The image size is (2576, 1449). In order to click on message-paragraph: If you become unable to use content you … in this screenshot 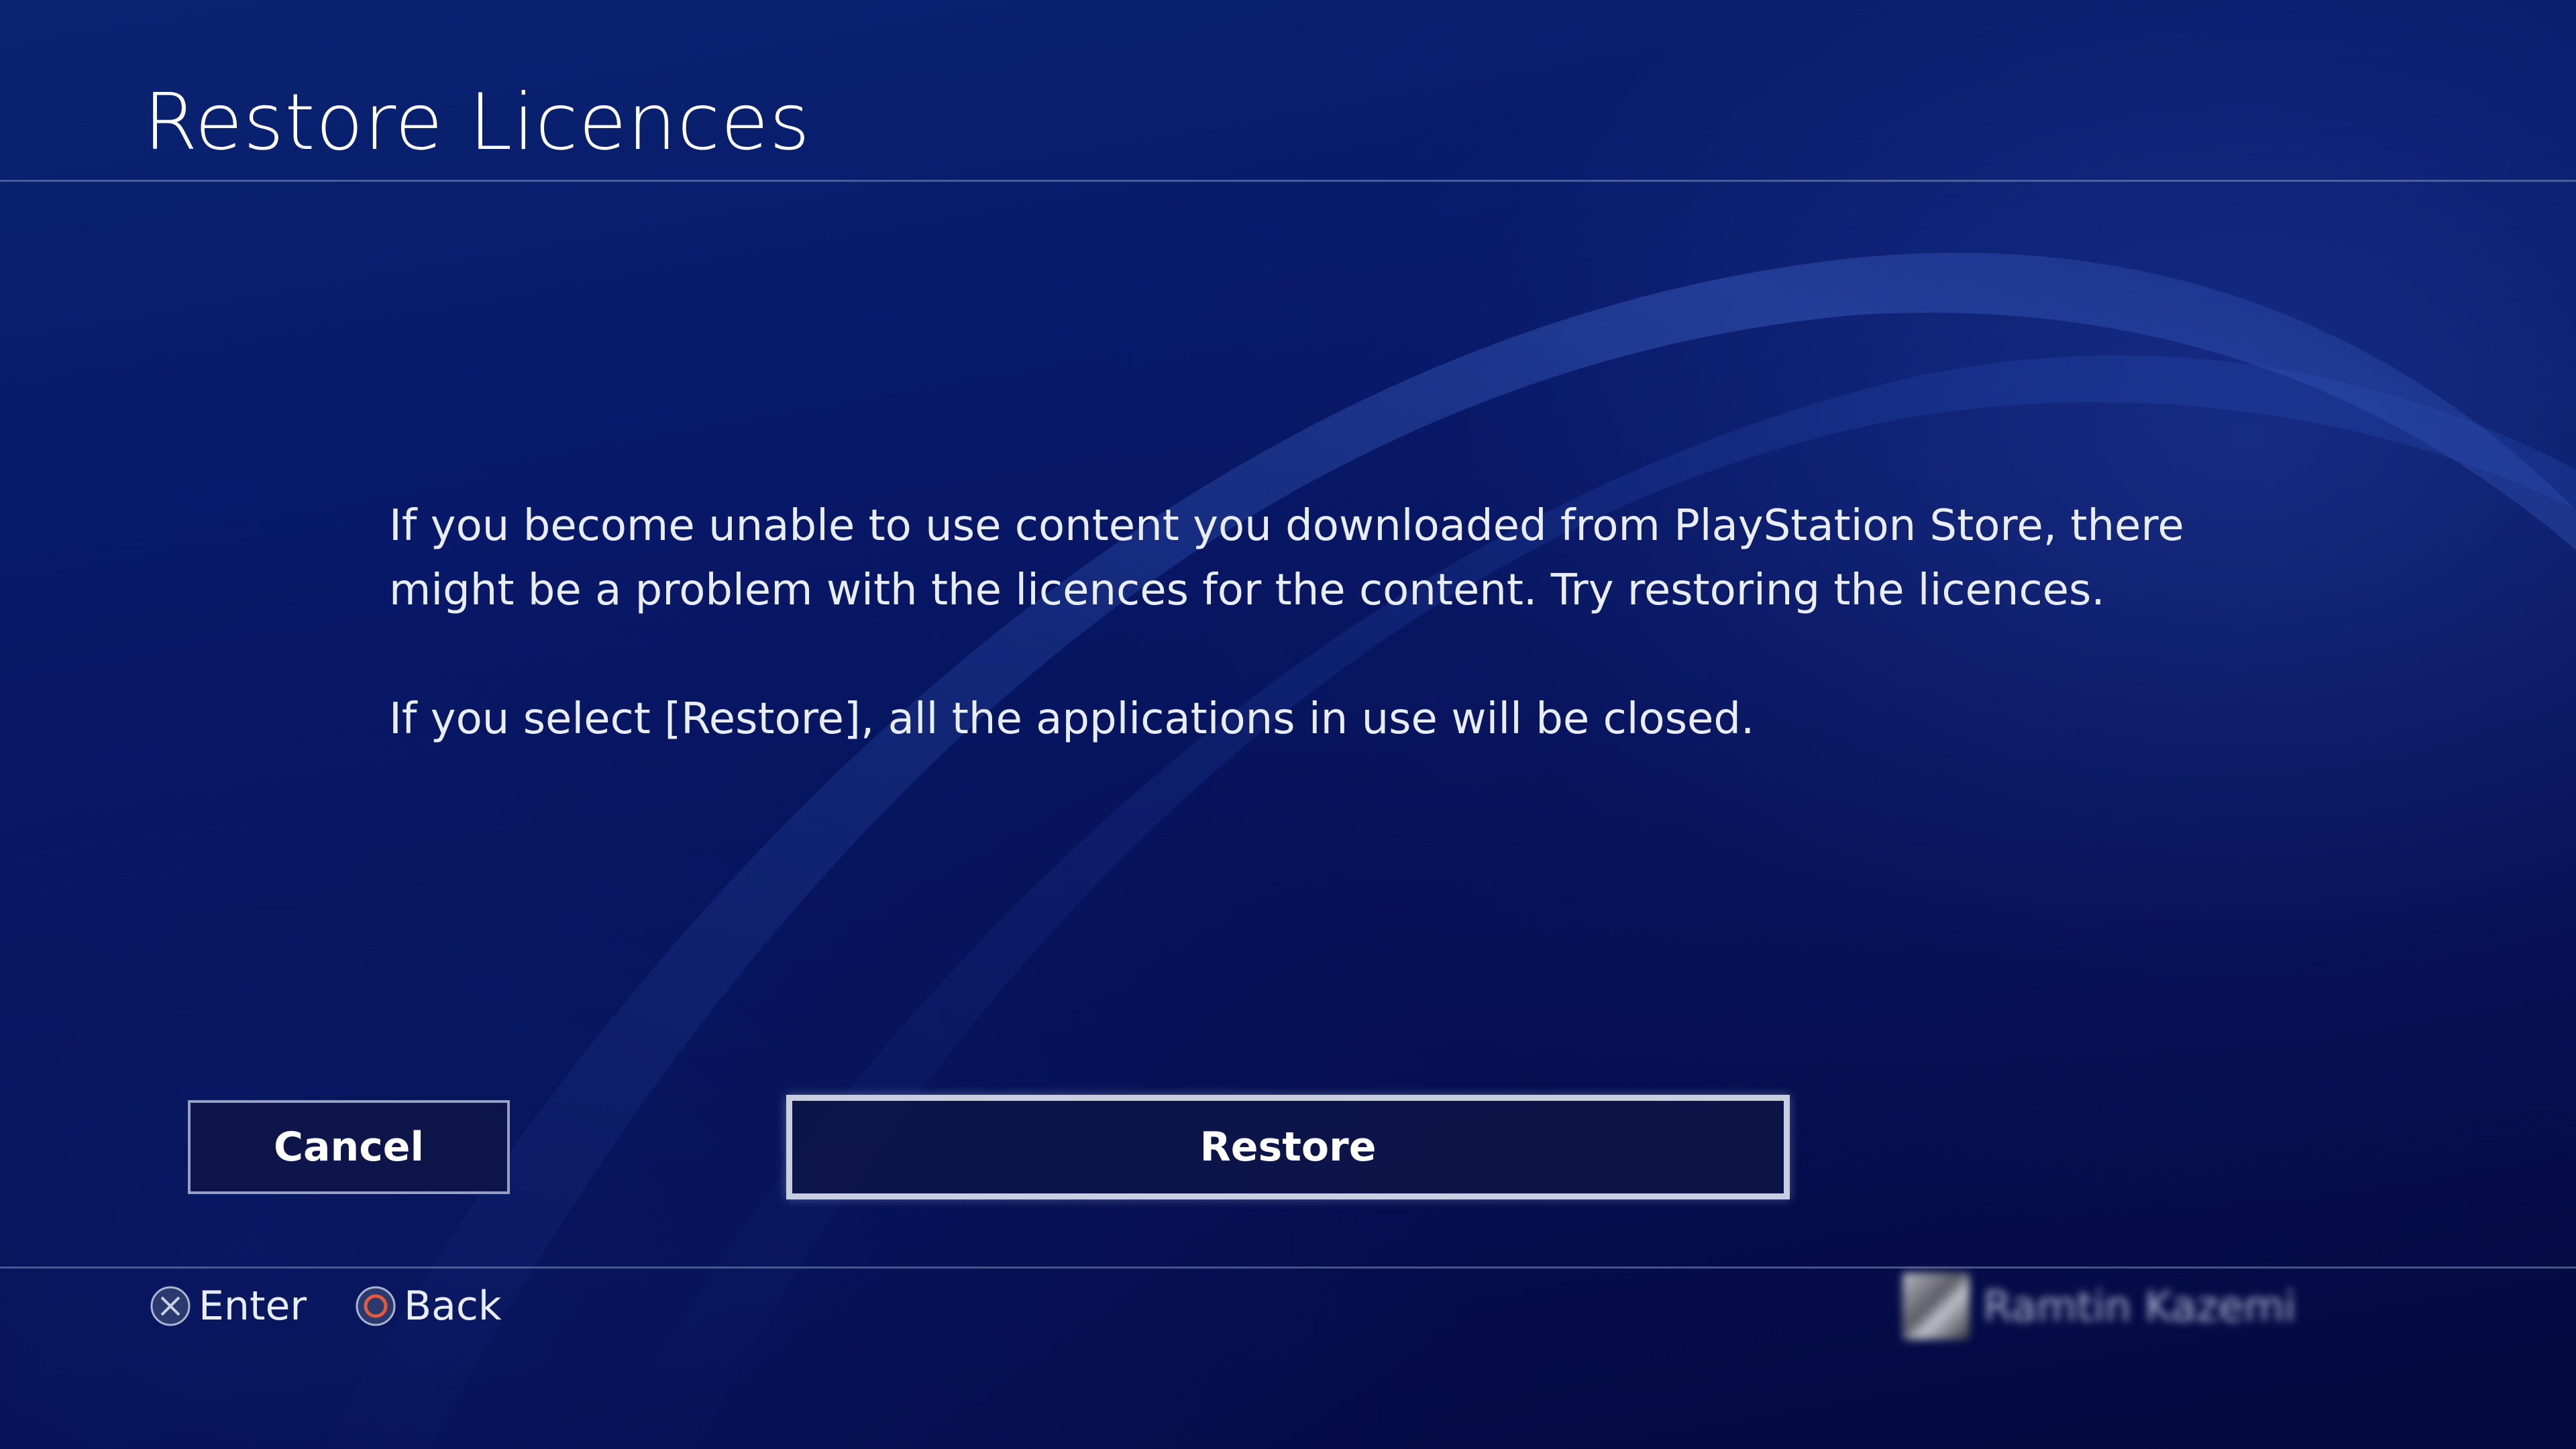, I will do `click(1286, 558)`.